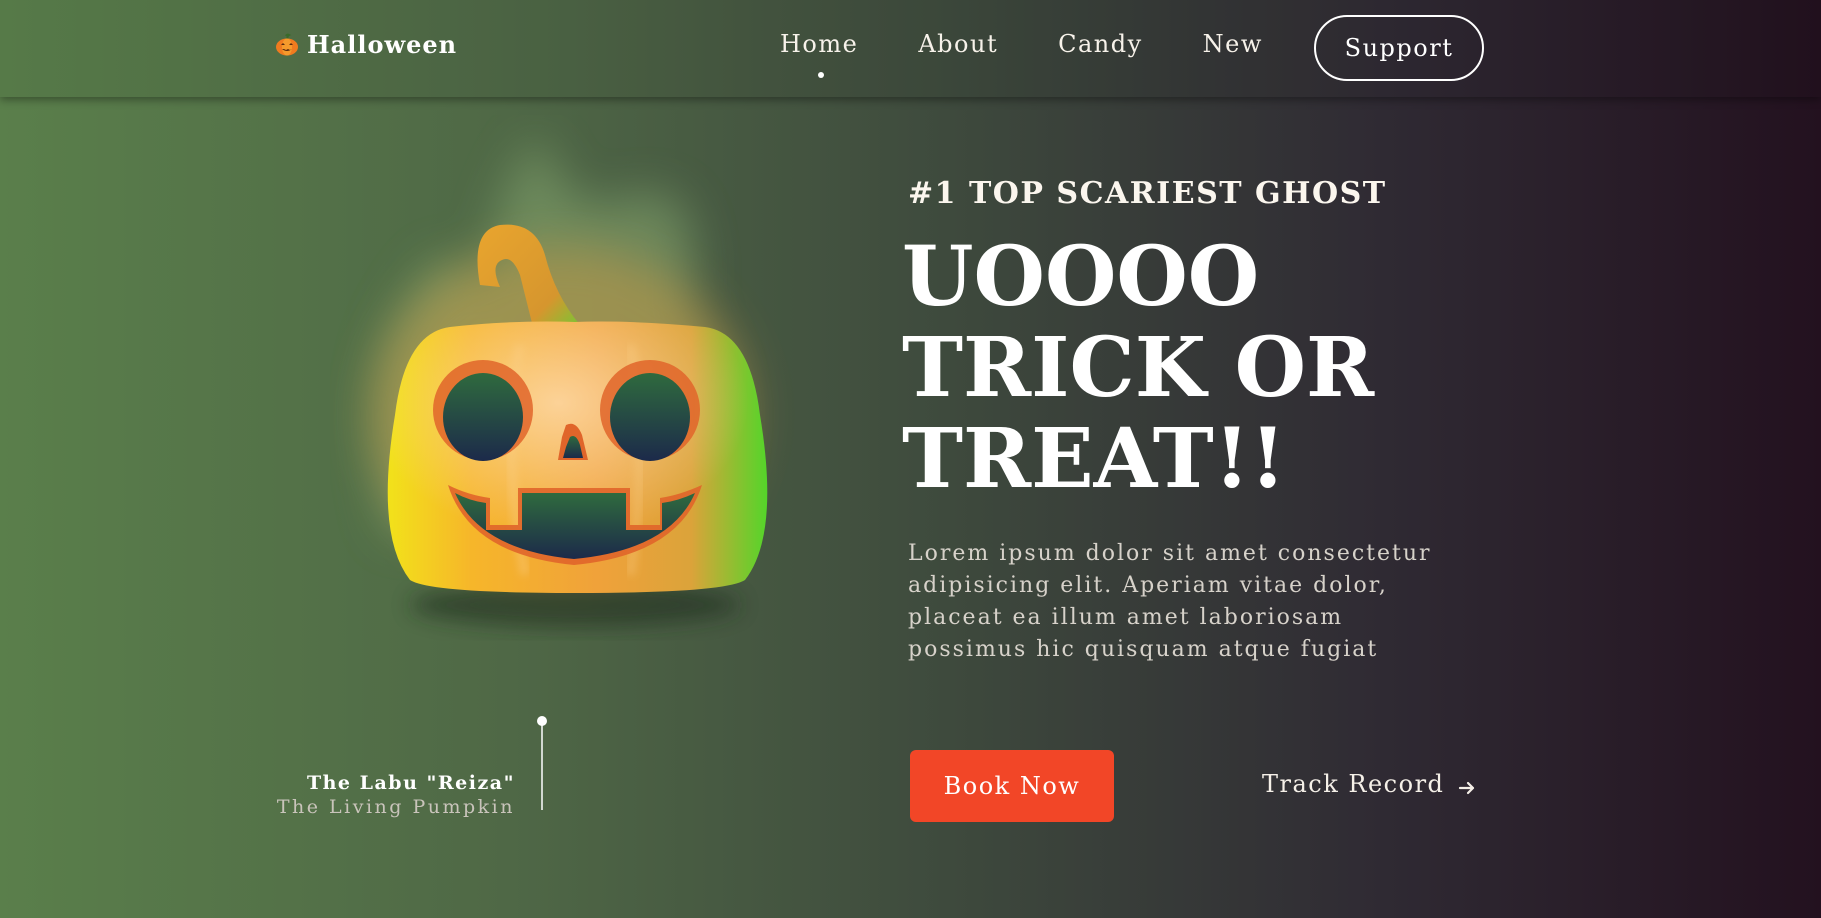  What do you see at coordinates (1021, 54) in the screenshot?
I see `main-nav: Home About Candy New` at bounding box center [1021, 54].